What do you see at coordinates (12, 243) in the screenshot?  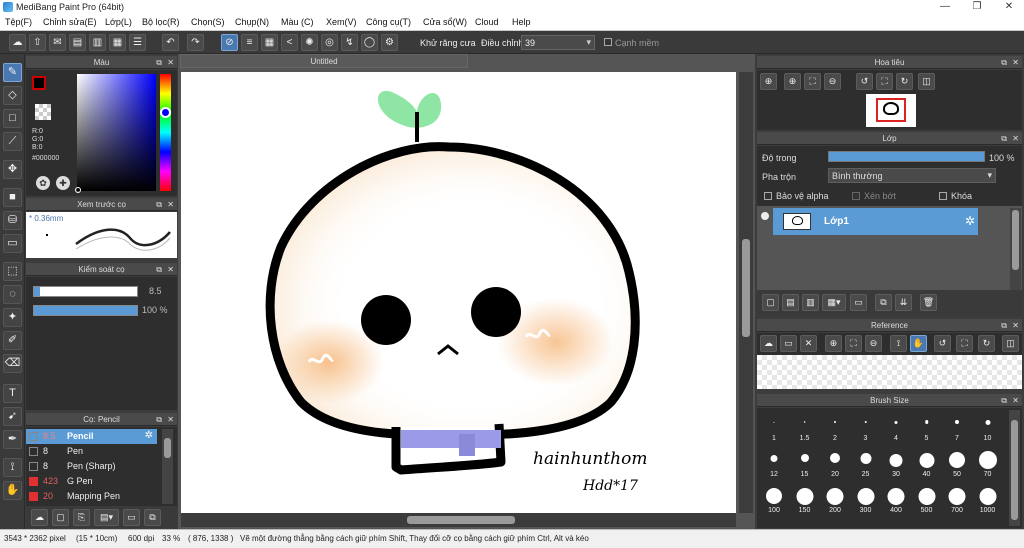 I see `gradient-tool-icon: ▭` at bounding box center [12, 243].